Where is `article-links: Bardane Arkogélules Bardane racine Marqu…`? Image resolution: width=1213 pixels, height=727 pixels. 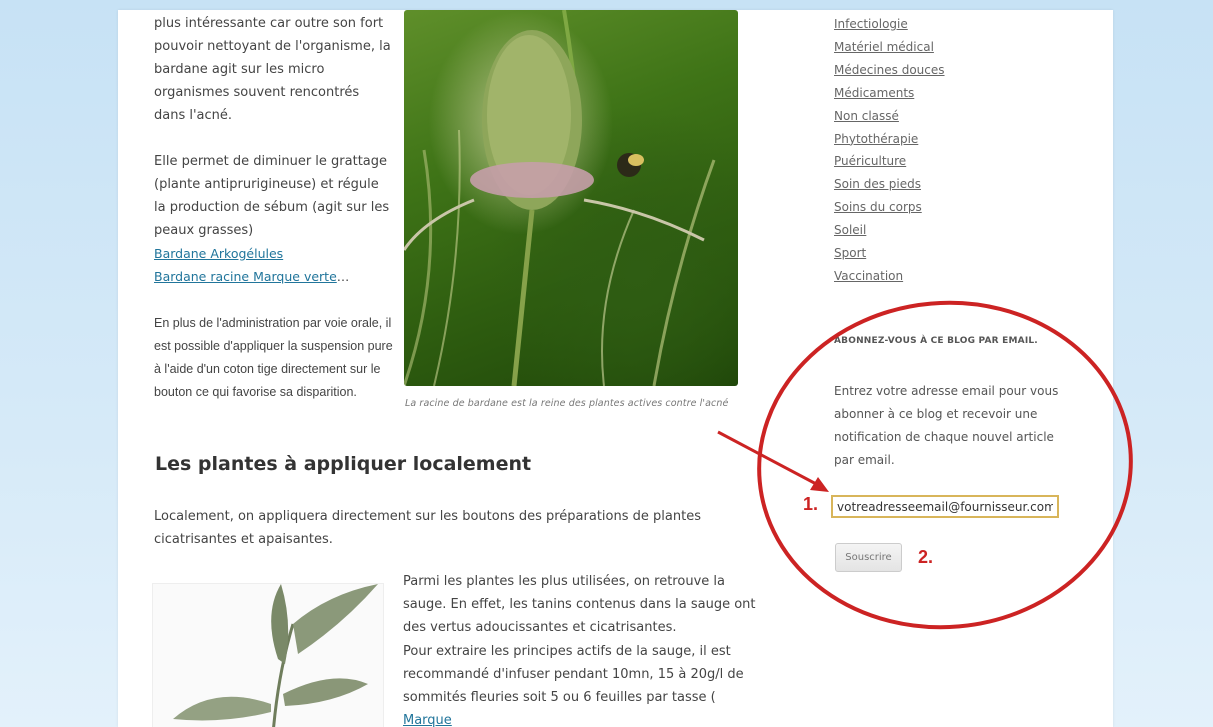
article-links: Bardane Arkogélules Bardane racine Marqu… is located at coordinates (251, 265).